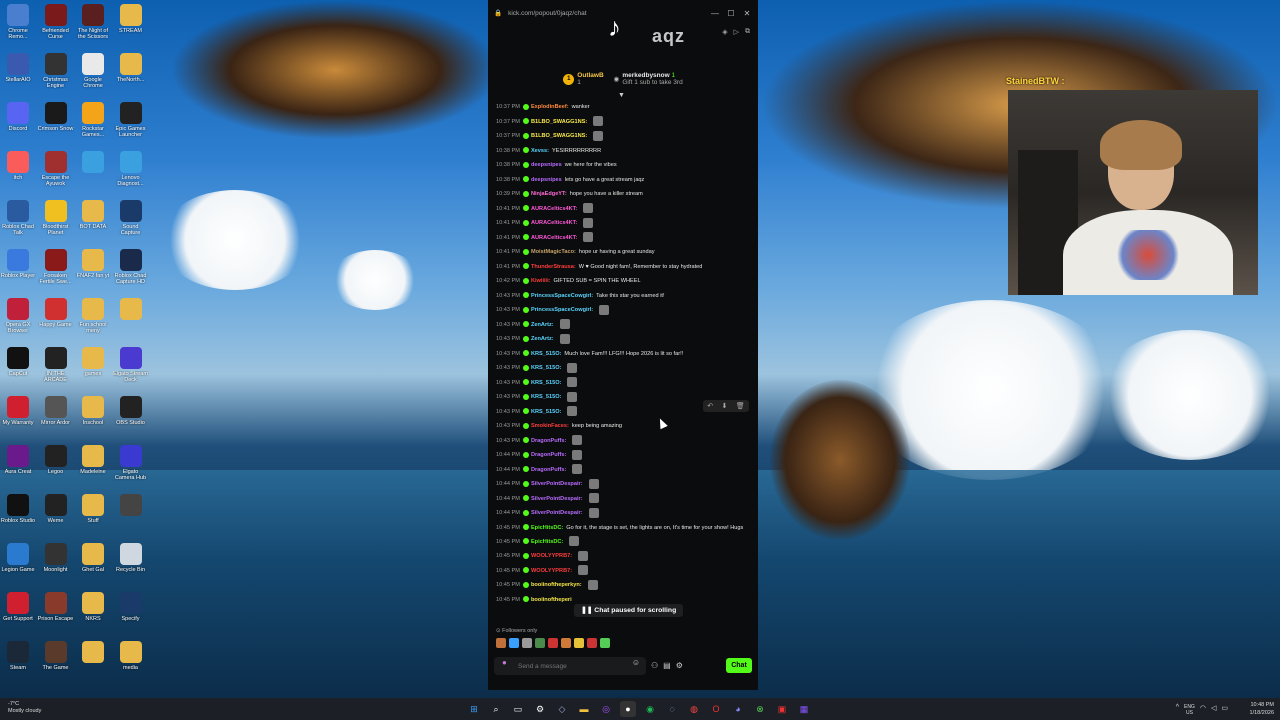  Describe the element at coordinates (56, 610) in the screenshot. I see `desktop-icon: Prison Escape` at that location.